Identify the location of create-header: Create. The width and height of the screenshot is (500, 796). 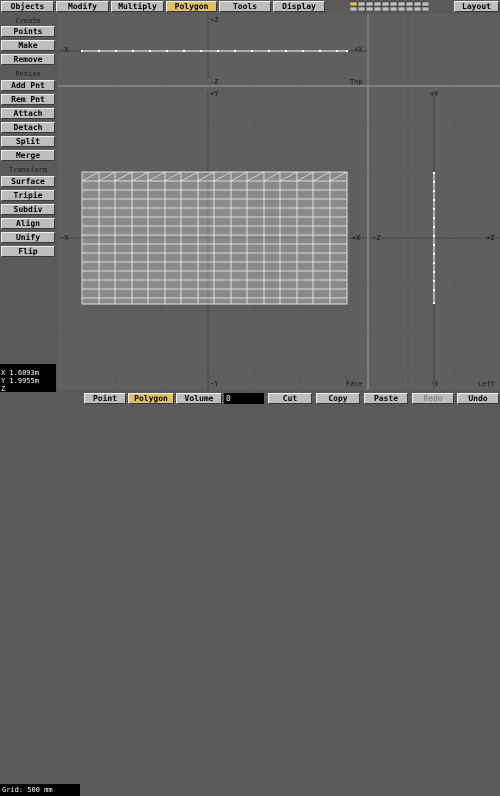
(28, 21).